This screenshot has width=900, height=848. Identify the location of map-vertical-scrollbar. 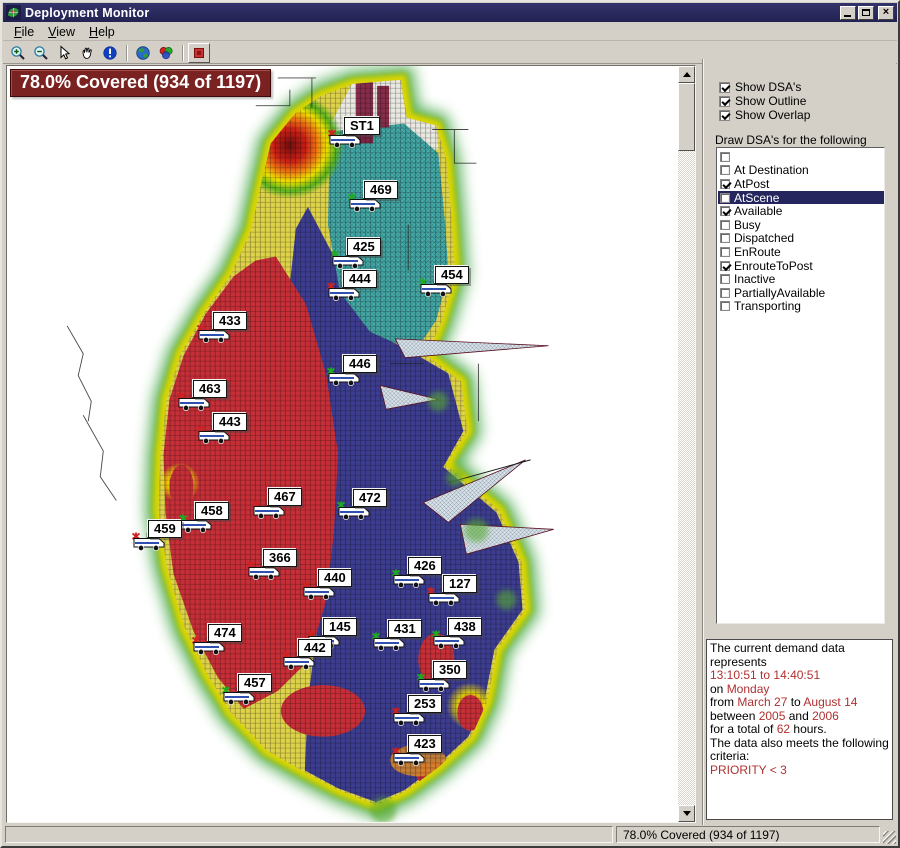
(686, 444).